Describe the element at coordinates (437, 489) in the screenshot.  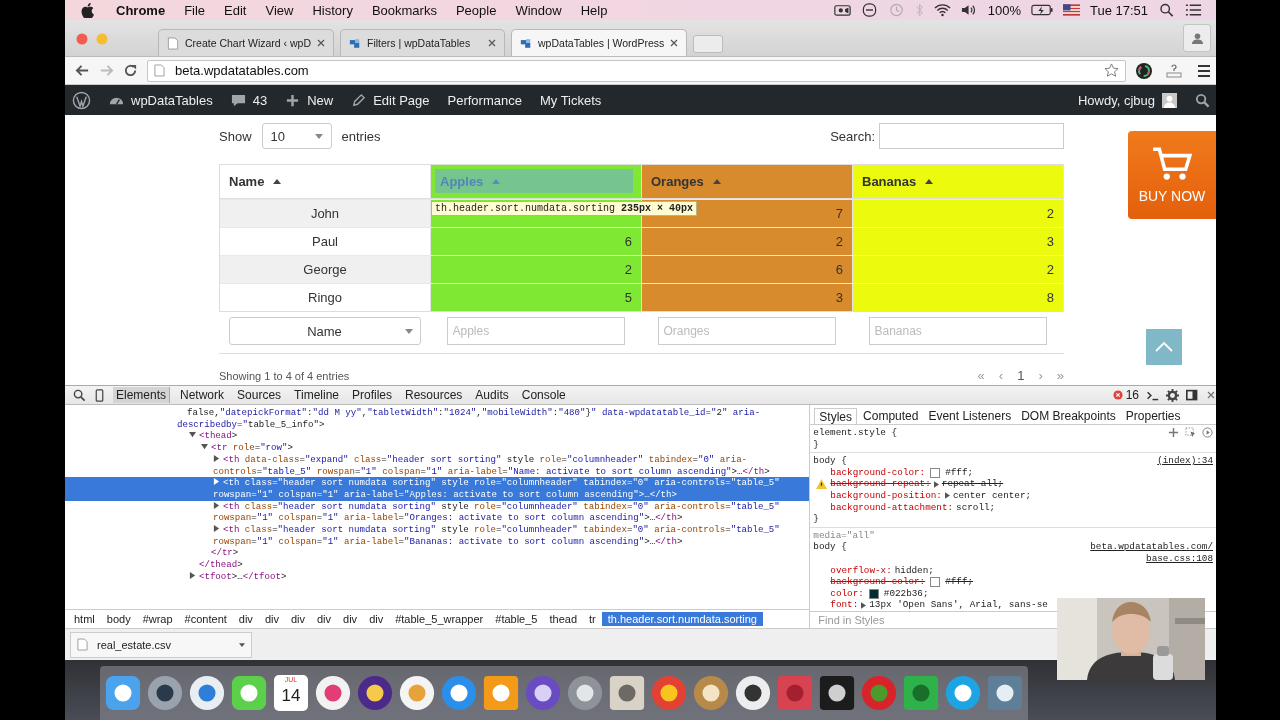
I see `dom-node: <th class="header sort numdata sorting" style role="columnheader" tabindex="0" aria-controls="table_5" rowspan="1" colspan="1" aria-label="Apples: activate to sort column ascending">…</th>` at that location.